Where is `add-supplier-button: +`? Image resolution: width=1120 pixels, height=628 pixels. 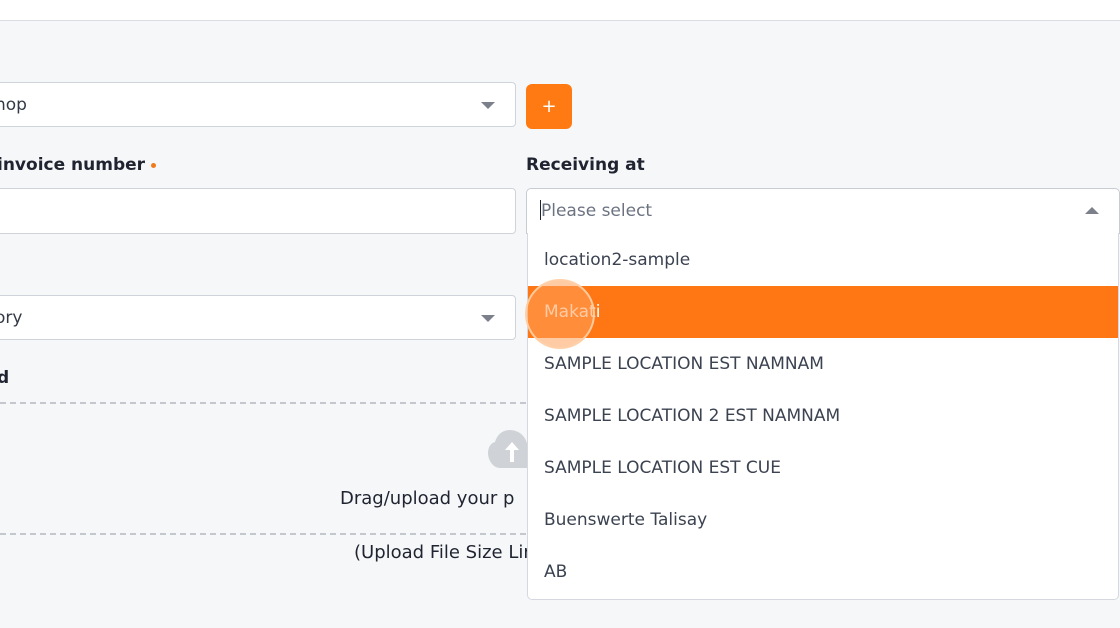 add-supplier-button: + is located at coordinates (549, 106).